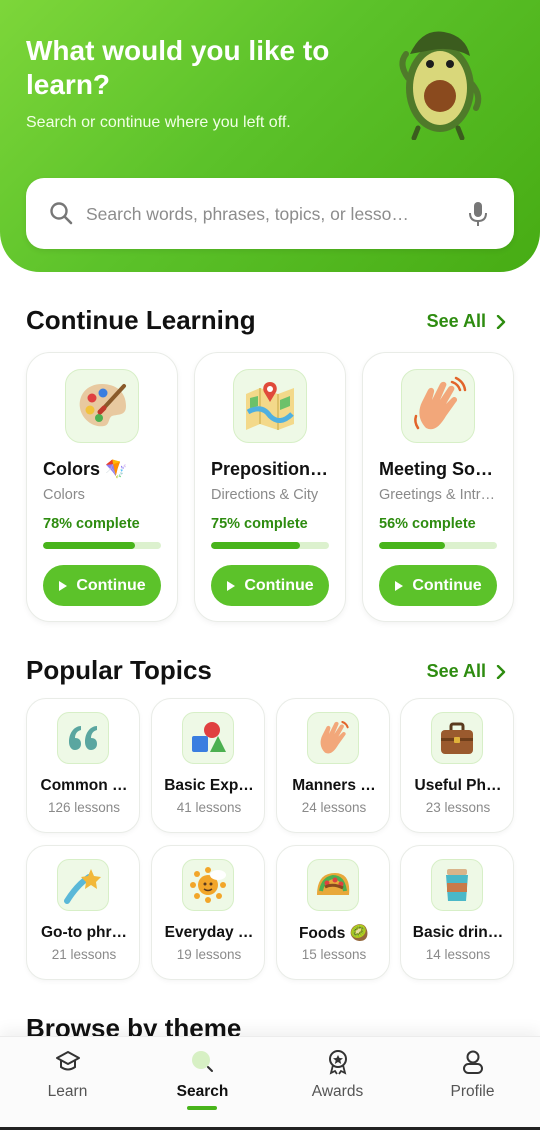 The width and height of the screenshot is (540, 1130). Describe the element at coordinates (67, 1091) in the screenshot. I see `nav-label: Learn` at that location.